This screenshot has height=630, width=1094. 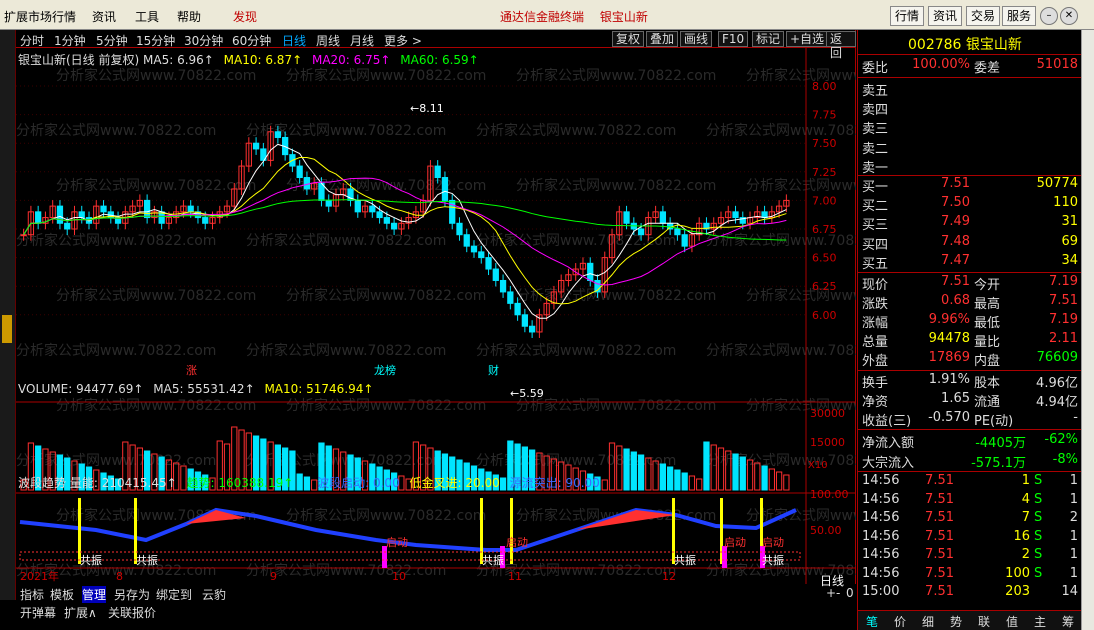 What do you see at coordinates (104, 16) in the screenshot?
I see `menu-news: 资讯` at bounding box center [104, 16].